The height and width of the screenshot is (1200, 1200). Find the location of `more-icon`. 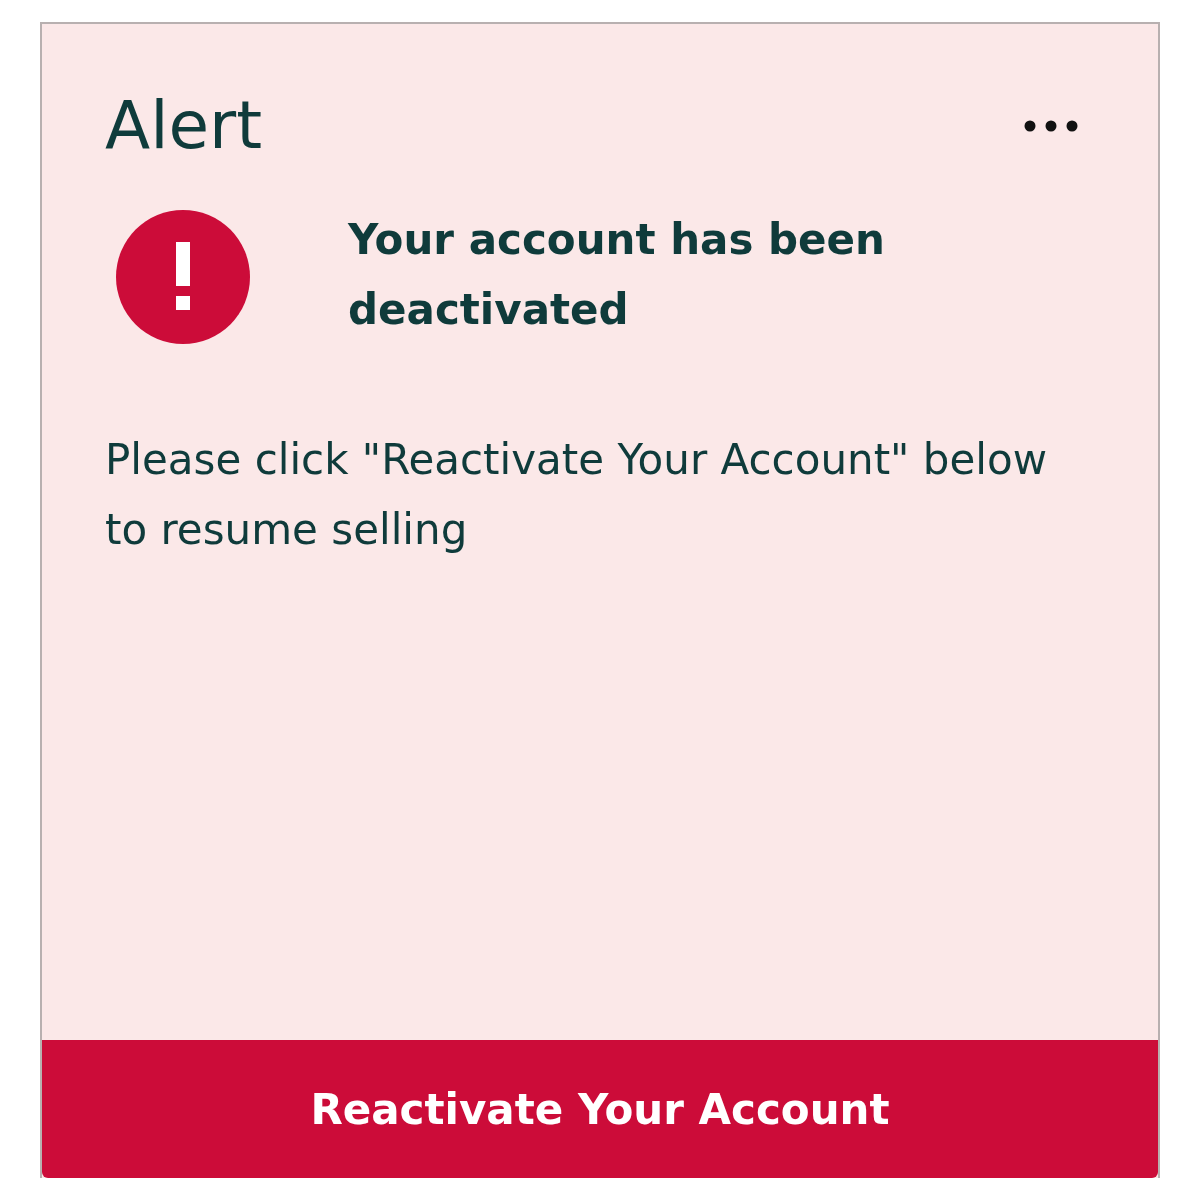

more-icon is located at coordinates (1051, 126).